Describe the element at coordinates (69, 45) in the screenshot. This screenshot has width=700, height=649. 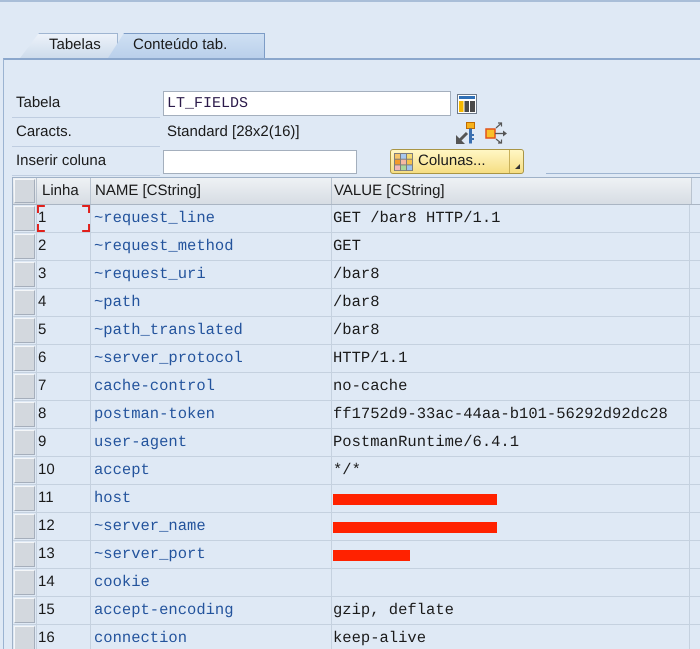
I see `tab: Tabelas` at that location.